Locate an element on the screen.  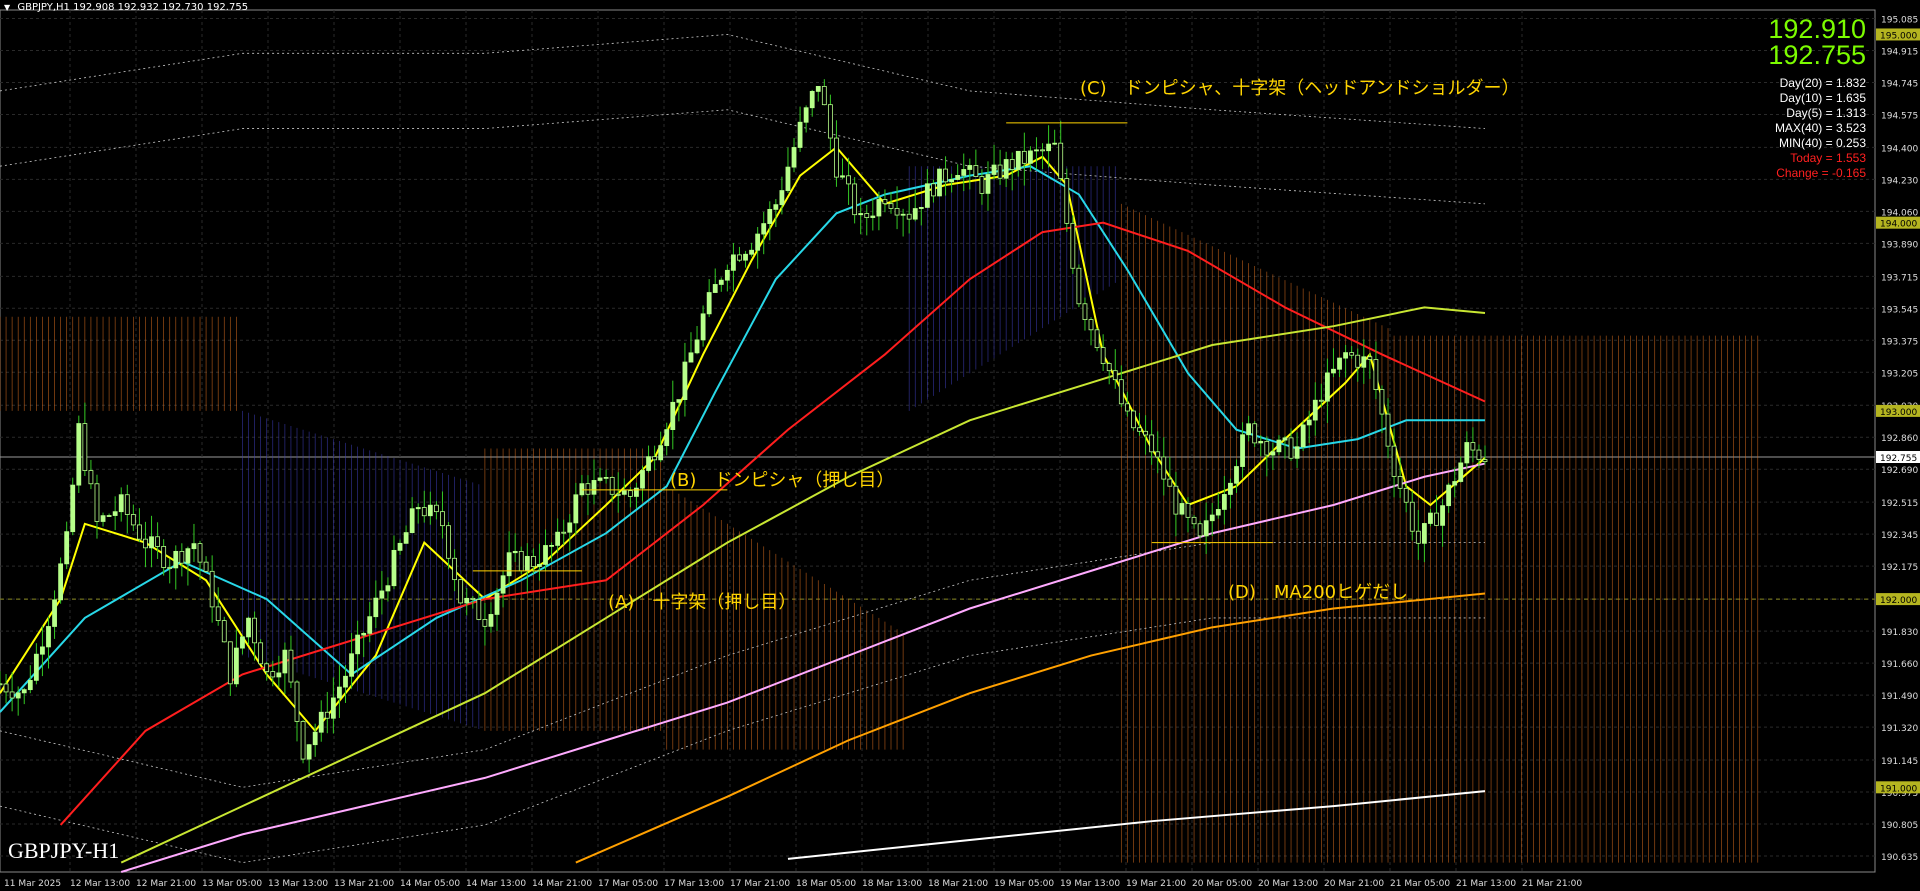
y-tick-label: 192.175 is located at coordinates (1899, 568).